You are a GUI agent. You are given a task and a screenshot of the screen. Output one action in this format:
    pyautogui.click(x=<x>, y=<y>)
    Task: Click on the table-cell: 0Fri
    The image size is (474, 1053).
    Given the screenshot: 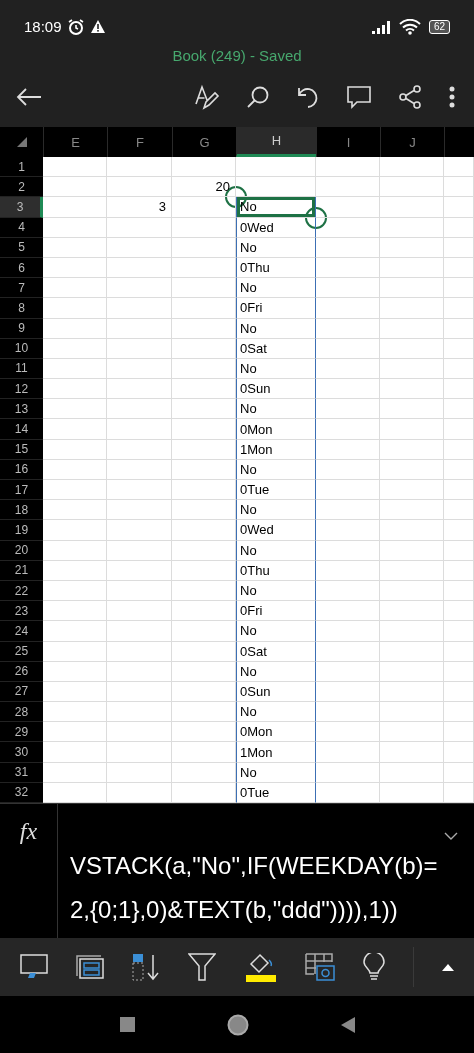 What is the action you would take?
    pyautogui.click(x=276, y=308)
    